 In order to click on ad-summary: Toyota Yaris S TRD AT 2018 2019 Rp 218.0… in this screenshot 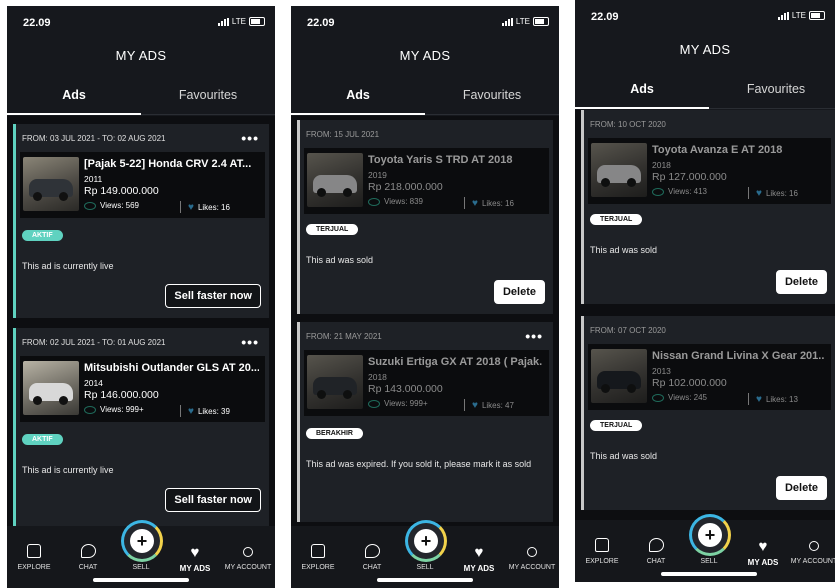, I will do `click(426, 181)`.